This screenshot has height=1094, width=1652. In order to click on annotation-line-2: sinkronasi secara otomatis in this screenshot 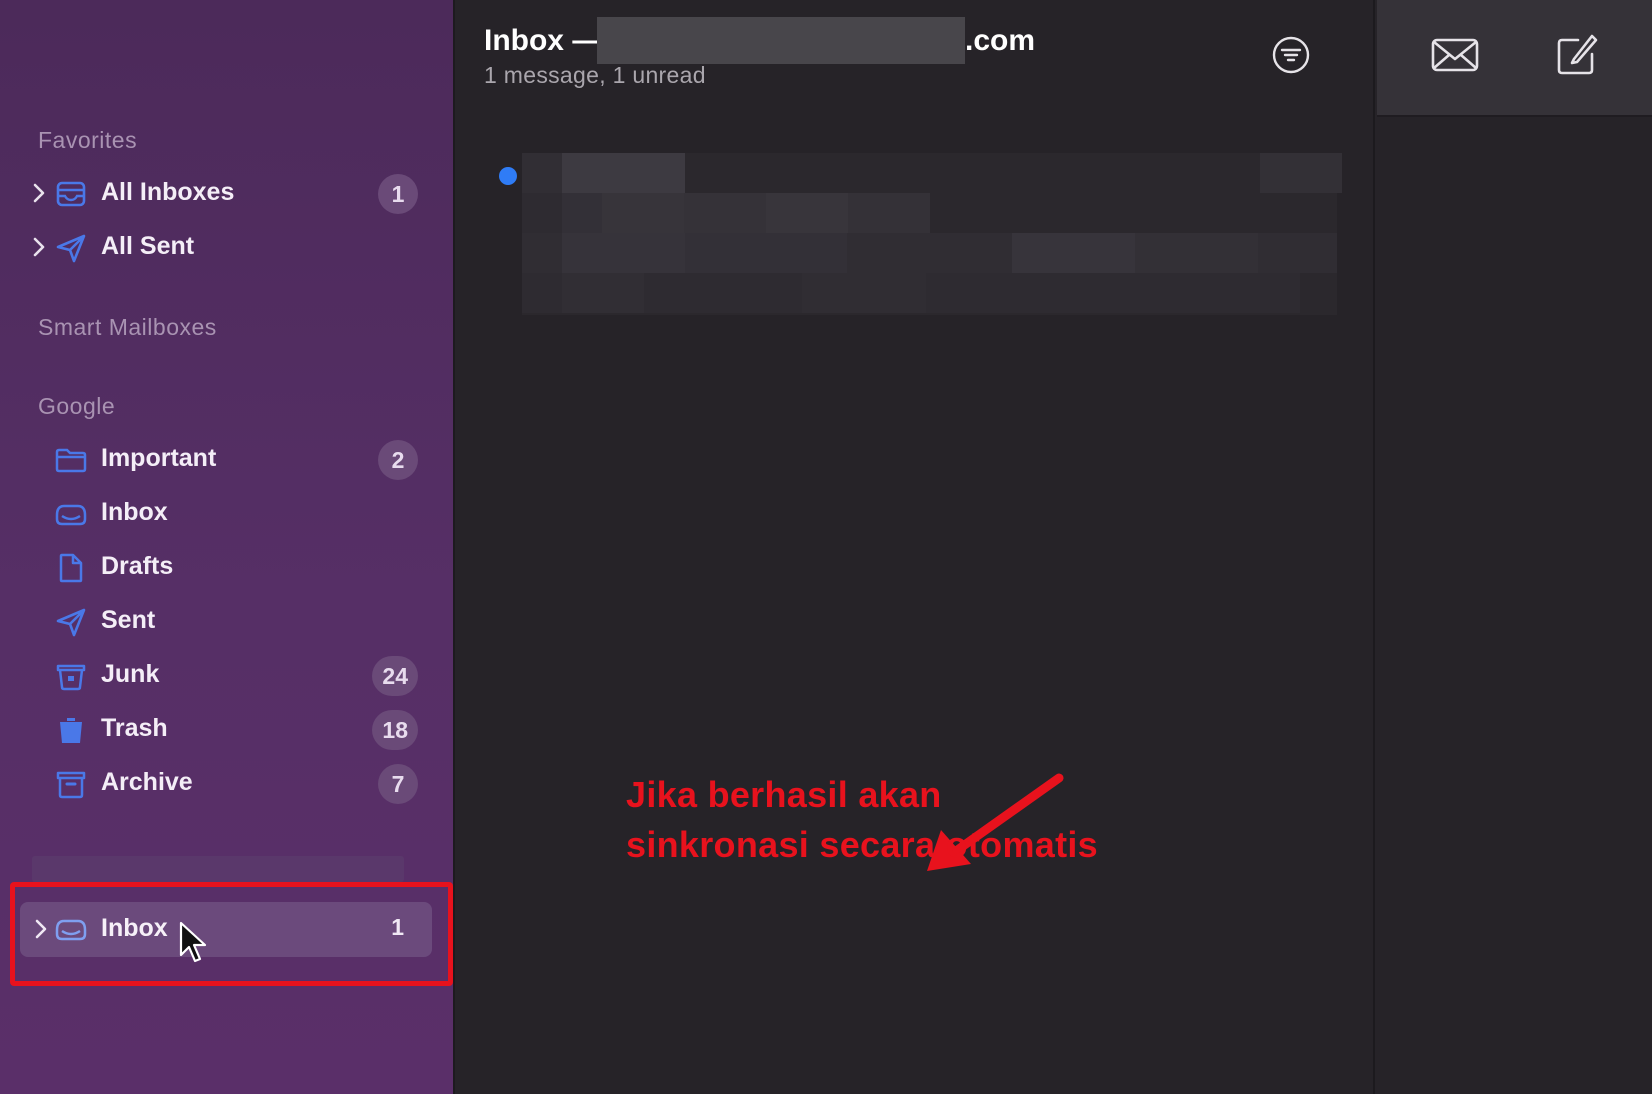, I will do `click(862, 844)`.